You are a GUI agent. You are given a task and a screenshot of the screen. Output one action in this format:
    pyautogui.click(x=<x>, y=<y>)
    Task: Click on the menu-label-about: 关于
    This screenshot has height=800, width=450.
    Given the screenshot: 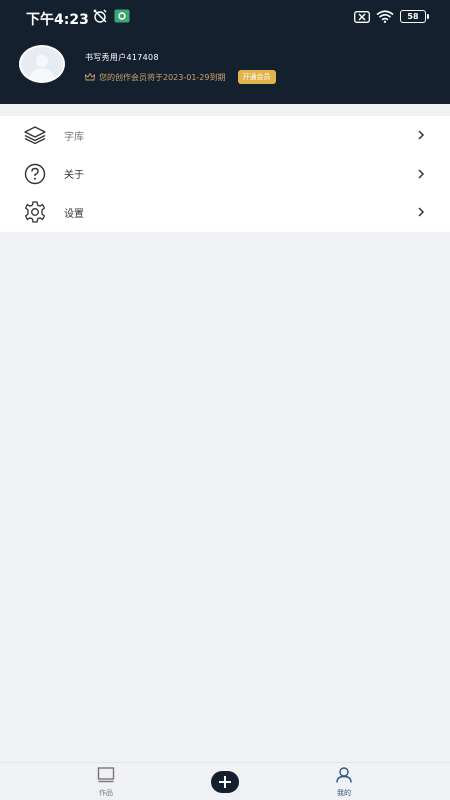 What is the action you would take?
    pyautogui.click(x=74, y=176)
    